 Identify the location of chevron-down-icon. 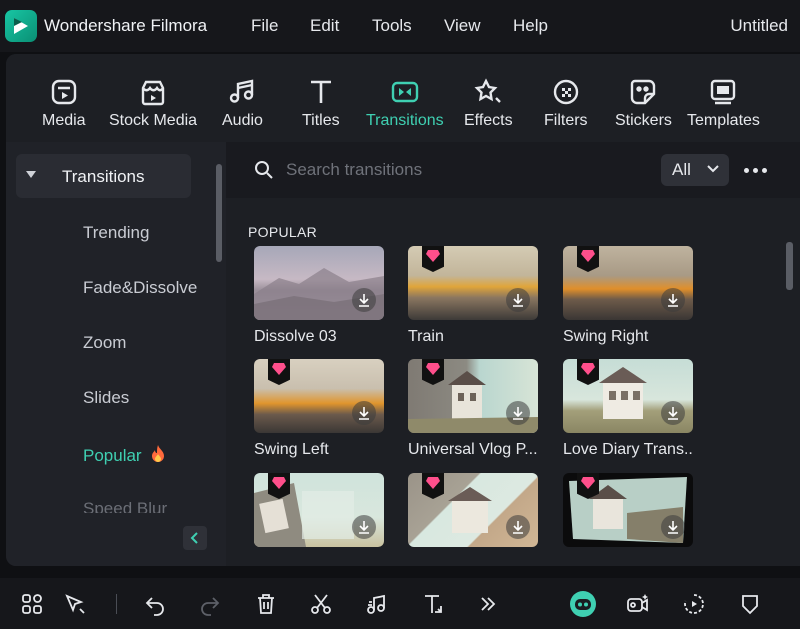
(713, 169).